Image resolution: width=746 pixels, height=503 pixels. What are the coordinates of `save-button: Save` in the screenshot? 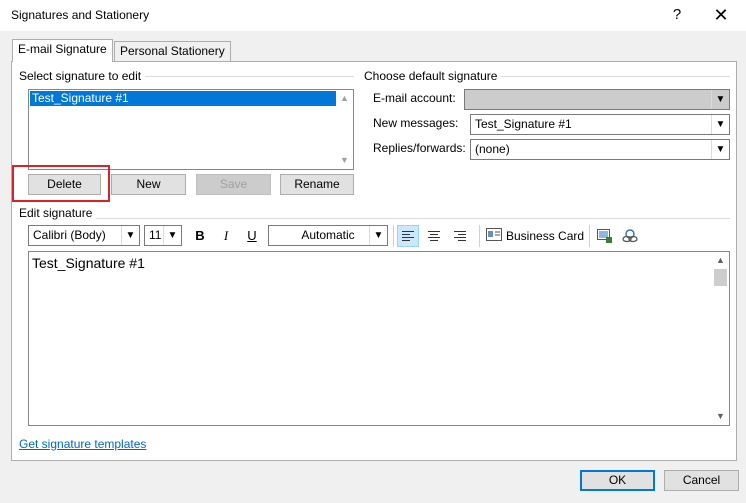 It's located at (233, 184).